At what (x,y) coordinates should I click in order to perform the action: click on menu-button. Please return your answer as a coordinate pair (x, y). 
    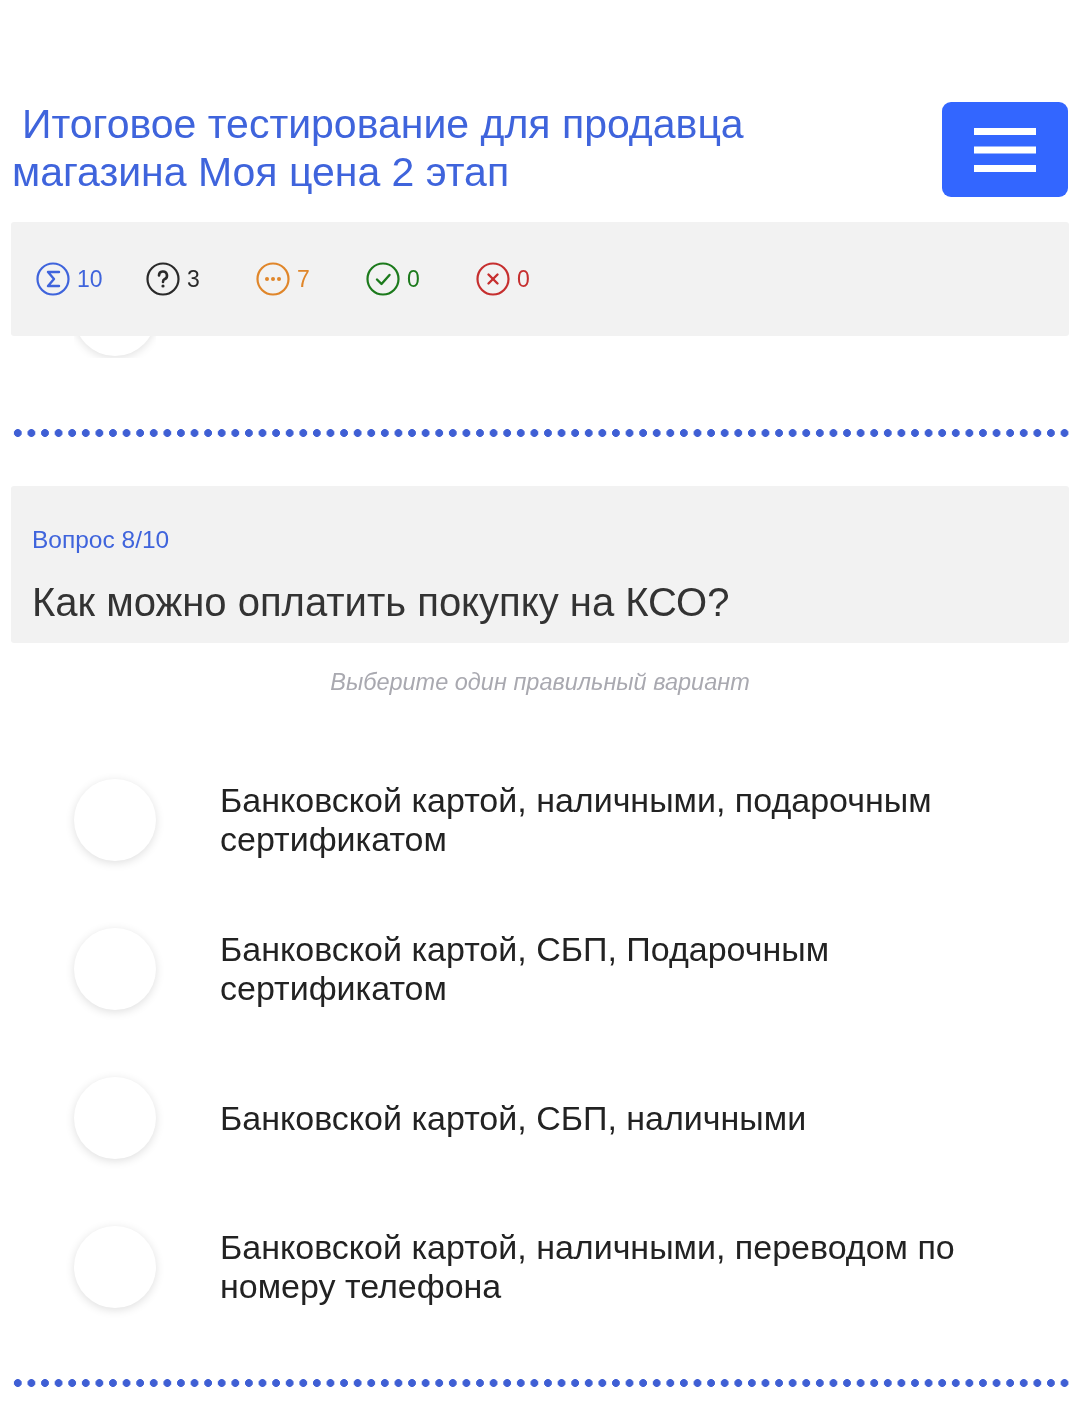
    Looking at the image, I should click on (1005, 149).